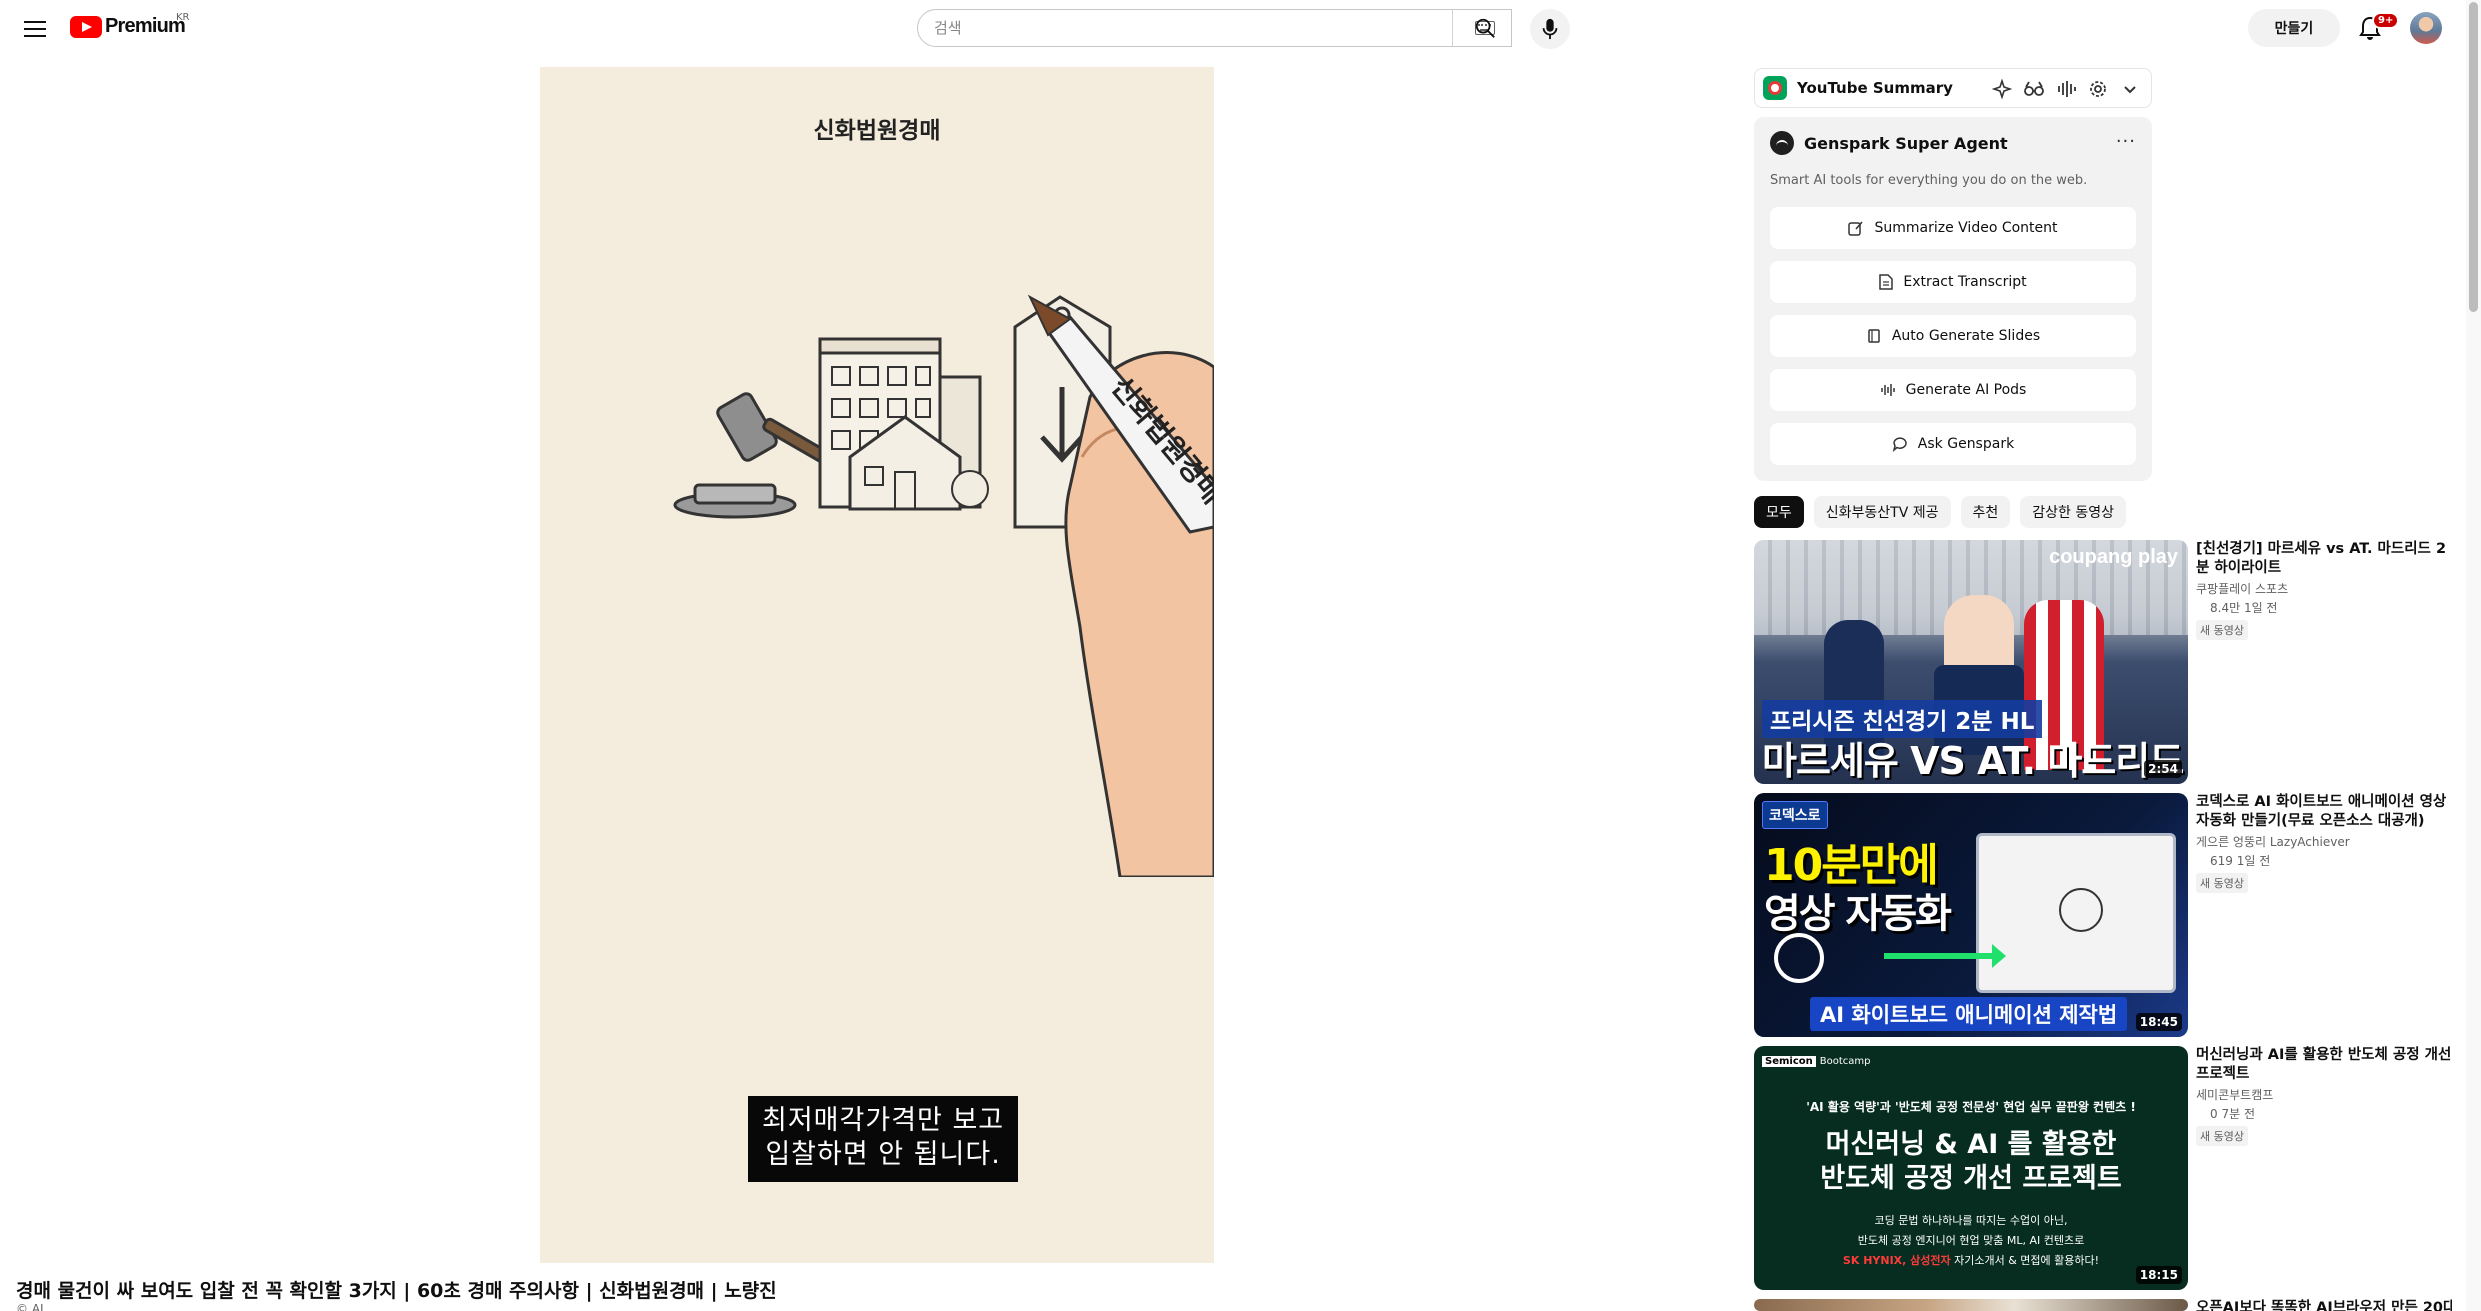 The image size is (2481, 1311). What do you see at coordinates (2073, 512) in the screenshot?
I see `chip-watched: 감상한 동영상` at bounding box center [2073, 512].